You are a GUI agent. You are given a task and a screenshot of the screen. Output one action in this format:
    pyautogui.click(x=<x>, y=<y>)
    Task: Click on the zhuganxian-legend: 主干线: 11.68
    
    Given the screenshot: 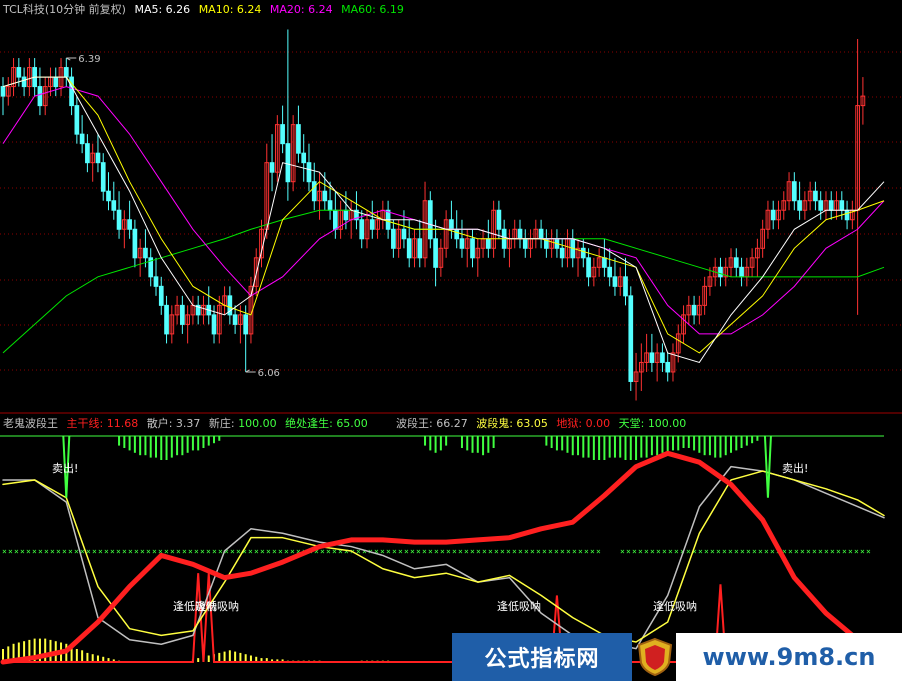 What is the action you would take?
    pyautogui.click(x=103, y=423)
    